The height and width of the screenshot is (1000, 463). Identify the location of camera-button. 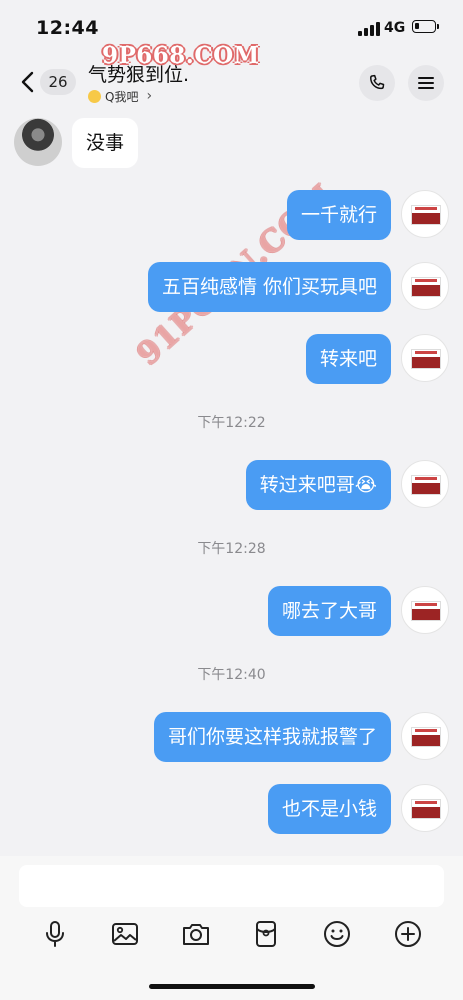
(196, 934).